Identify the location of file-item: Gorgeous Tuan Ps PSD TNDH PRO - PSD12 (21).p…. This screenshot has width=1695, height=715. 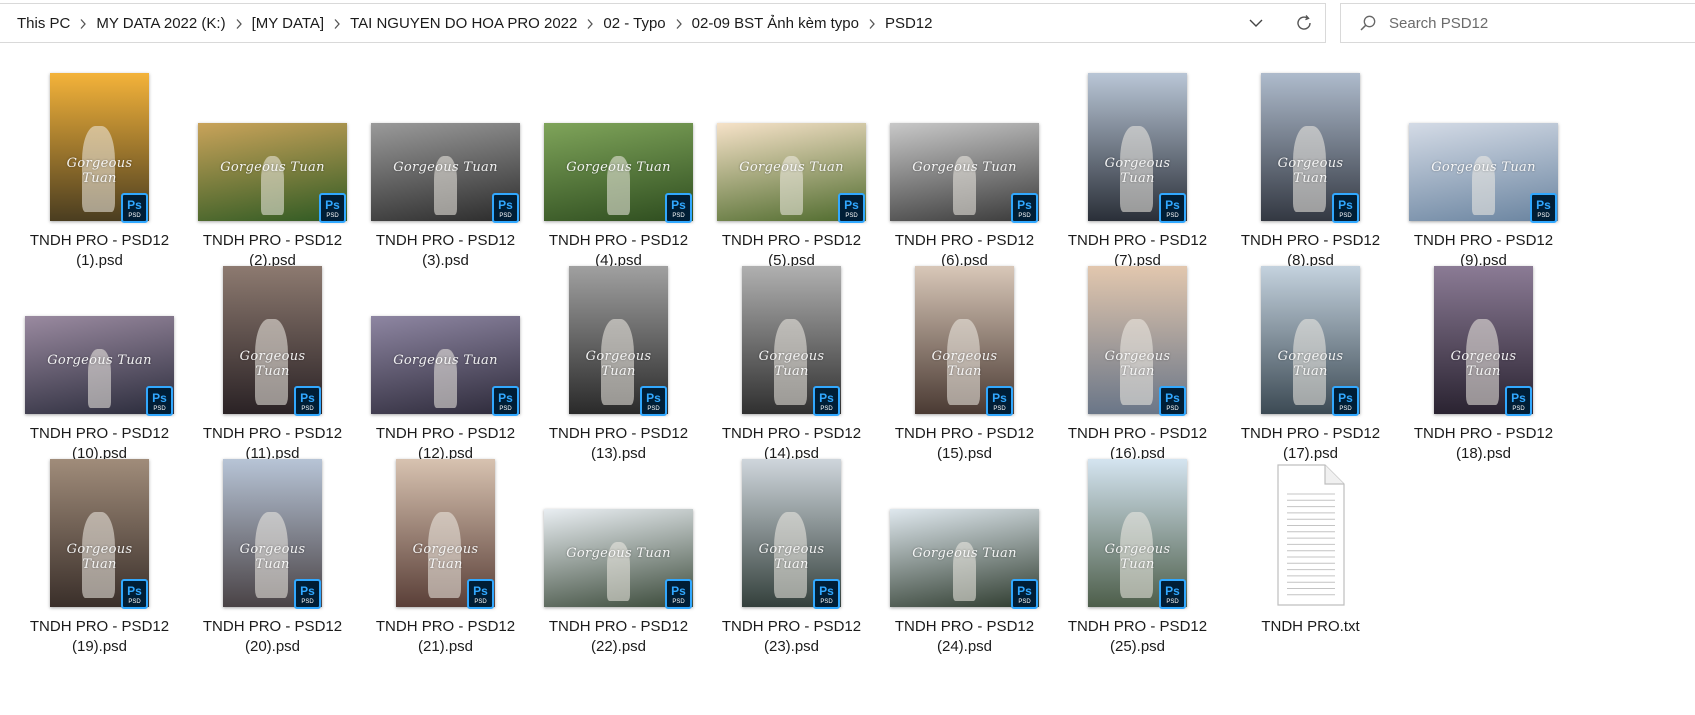
(445, 548).